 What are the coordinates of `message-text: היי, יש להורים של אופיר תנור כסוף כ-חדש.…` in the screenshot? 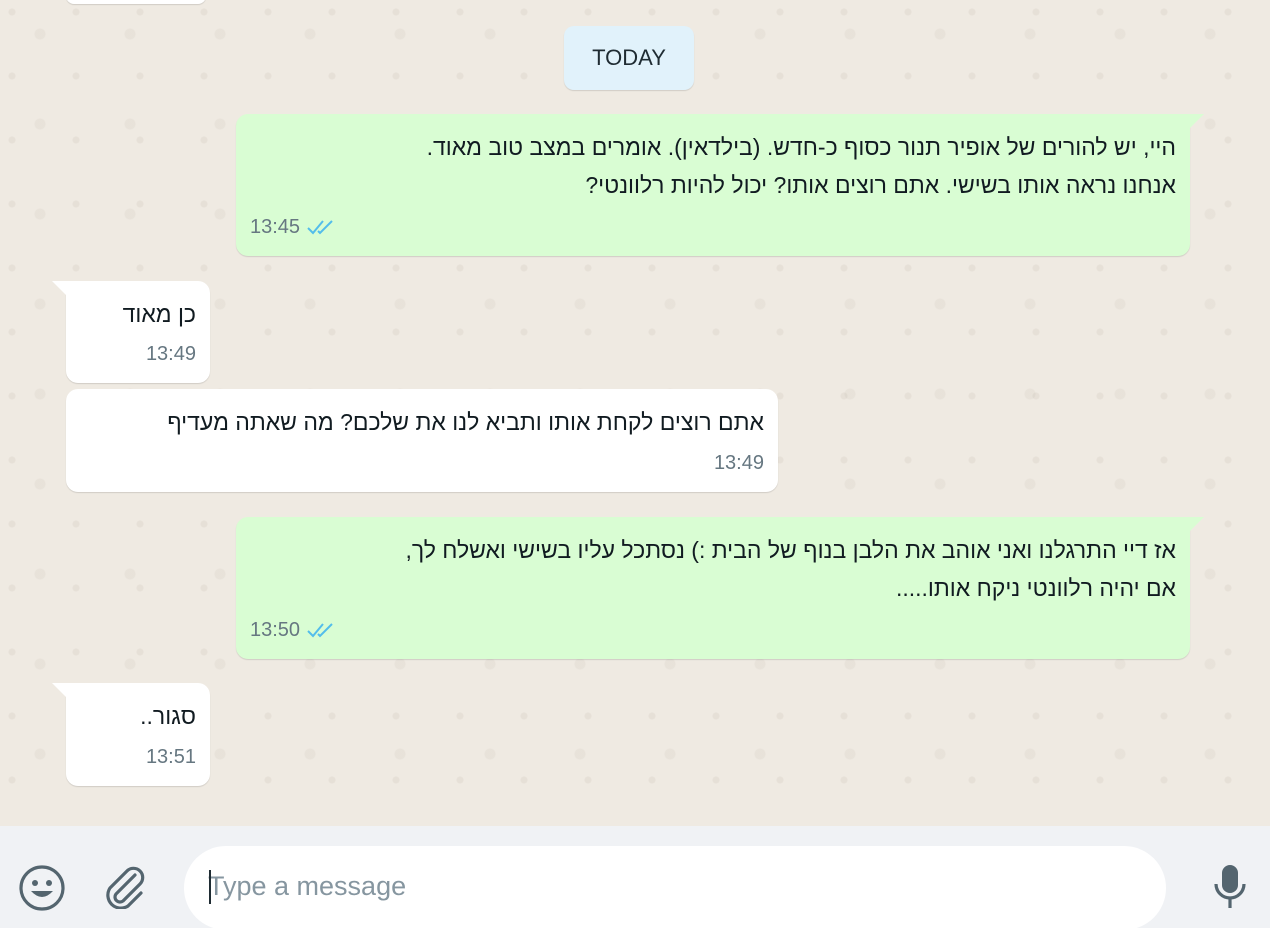 It's located at (801, 166).